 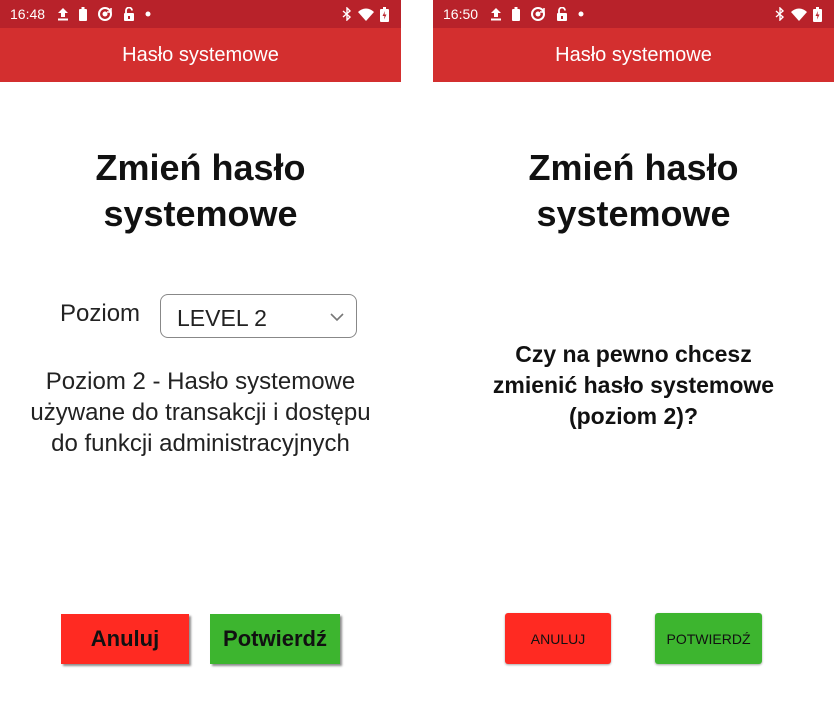 I want to click on confirm-button: POTWIERDŹ, so click(x=708, y=638).